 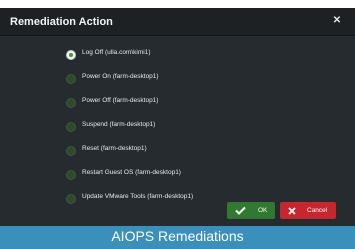 What do you see at coordinates (114, 148) in the screenshot?
I see `option-label: Reset (farm-desktop1)` at bounding box center [114, 148].